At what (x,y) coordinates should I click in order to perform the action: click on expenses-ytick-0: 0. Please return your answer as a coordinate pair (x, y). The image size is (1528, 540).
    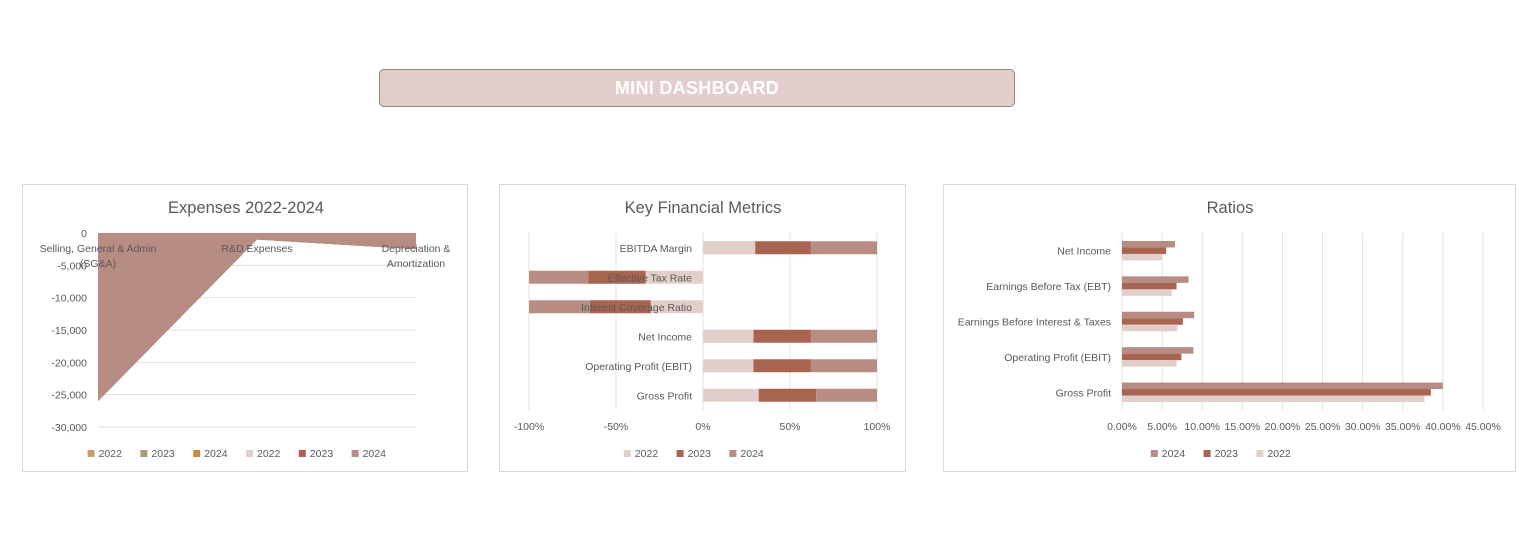
    Looking at the image, I should click on (84, 234).